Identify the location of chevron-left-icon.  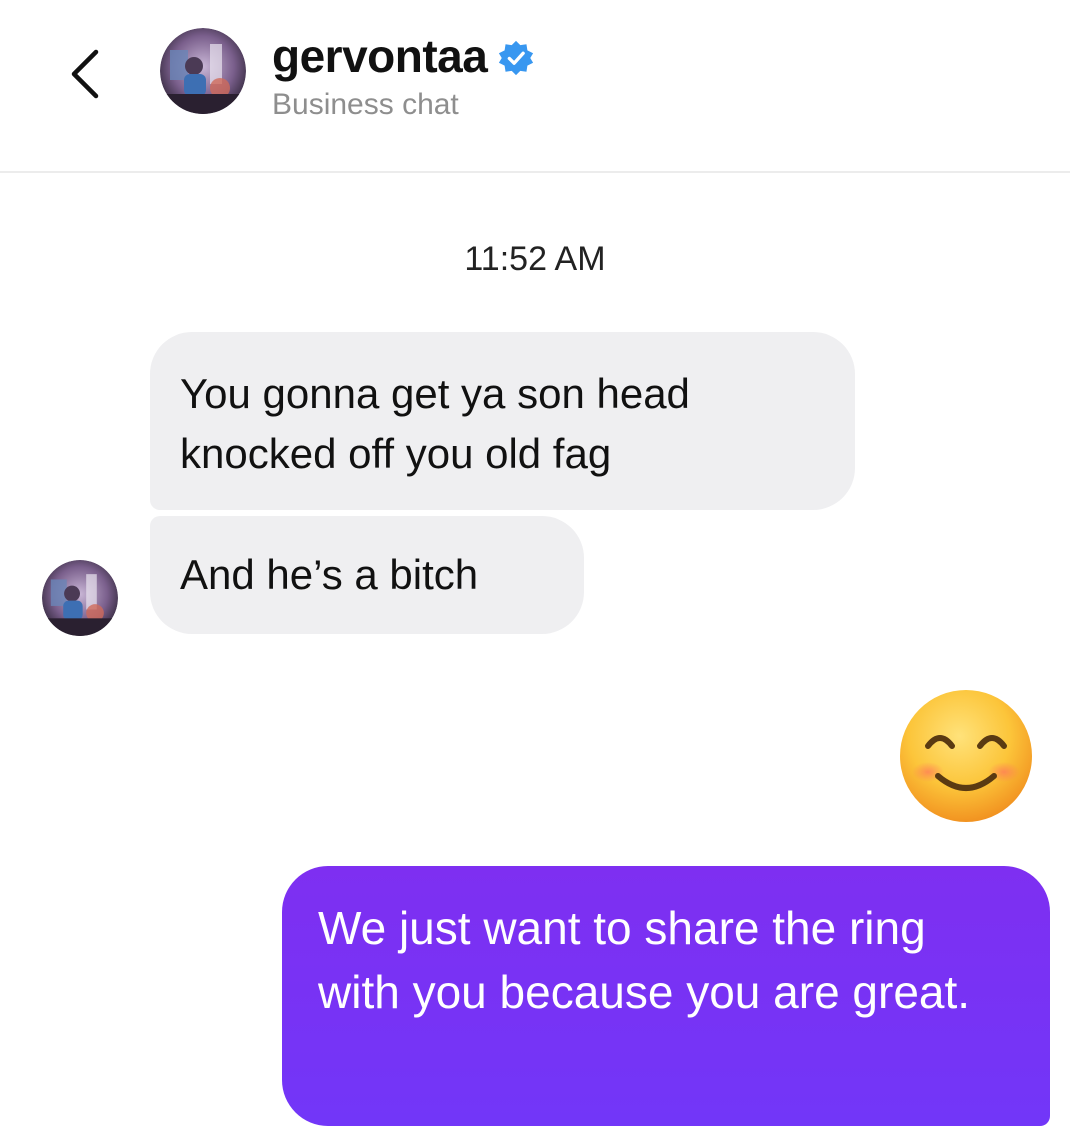
(85, 74).